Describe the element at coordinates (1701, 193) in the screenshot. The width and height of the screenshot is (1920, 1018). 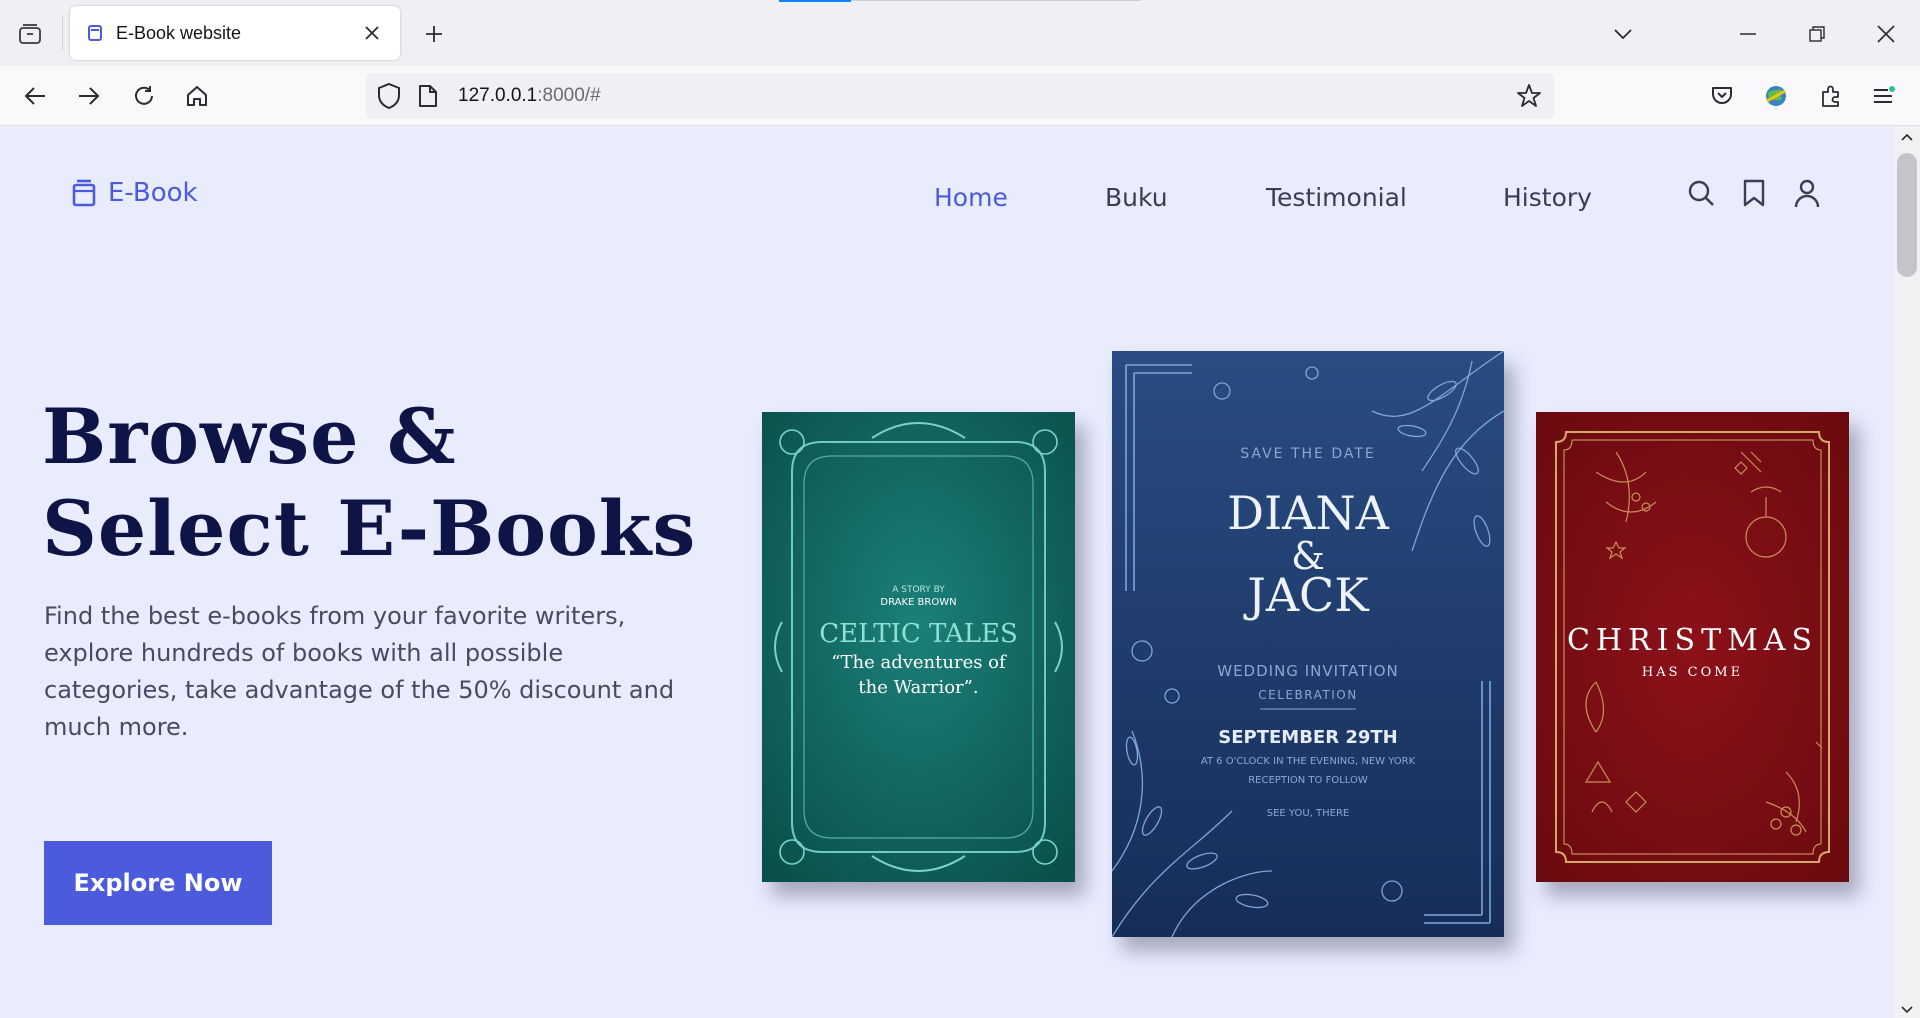
I see `search-icon` at that location.